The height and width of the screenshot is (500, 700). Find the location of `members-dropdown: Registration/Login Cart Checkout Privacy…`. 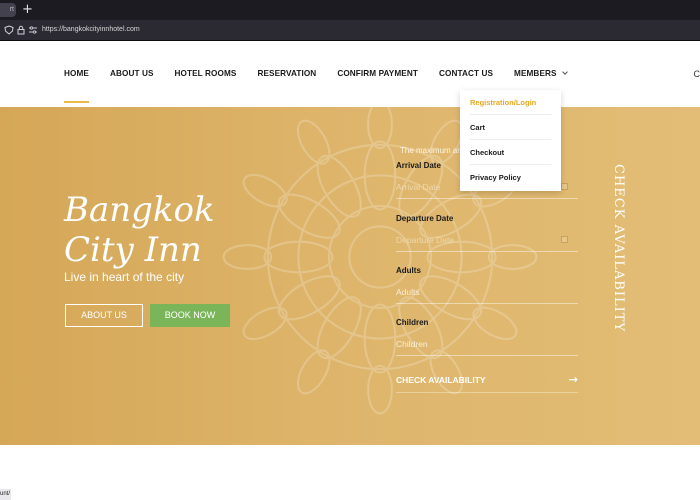

members-dropdown: Registration/Login Cart Checkout Privacy… is located at coordinates (510, 140).